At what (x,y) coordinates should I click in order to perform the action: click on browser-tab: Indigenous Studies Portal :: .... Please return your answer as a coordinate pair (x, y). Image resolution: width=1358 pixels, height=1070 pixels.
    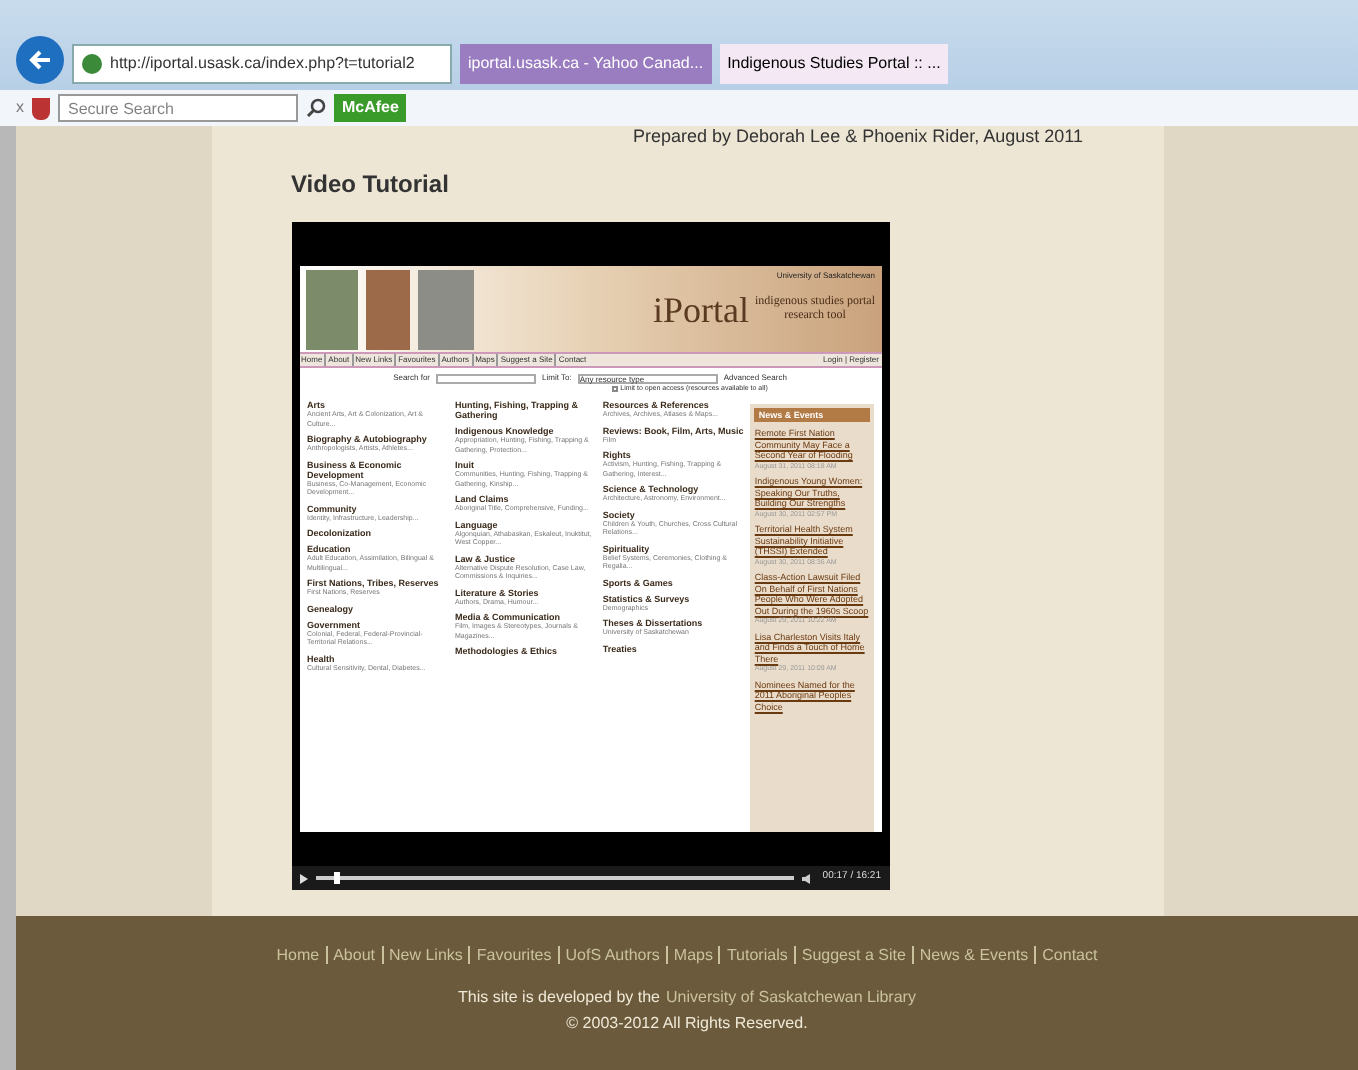
    Looking at the image, I should click on (834, 64).